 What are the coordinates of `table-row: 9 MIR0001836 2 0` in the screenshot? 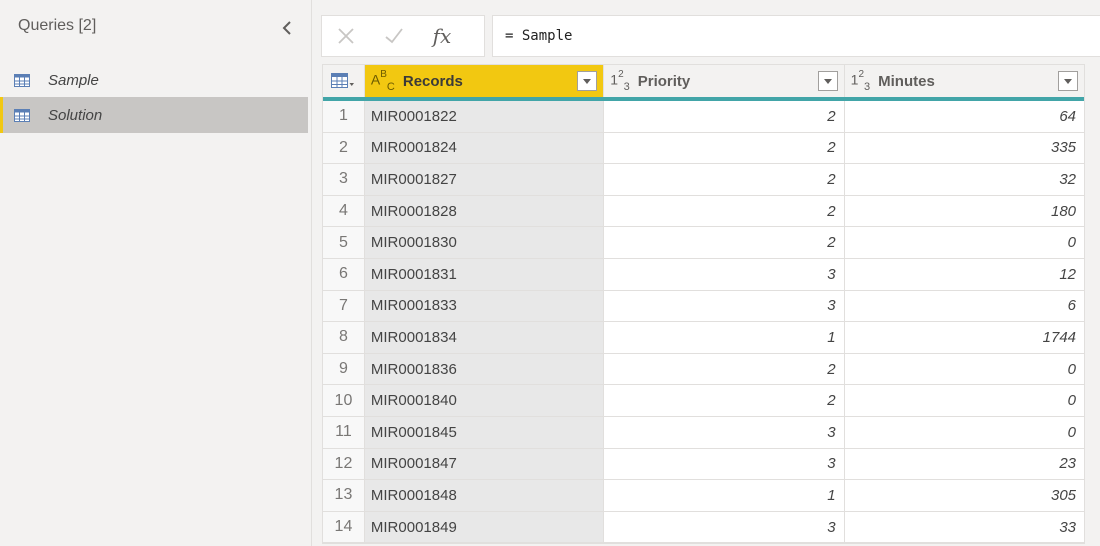 It's located at (703, 369).